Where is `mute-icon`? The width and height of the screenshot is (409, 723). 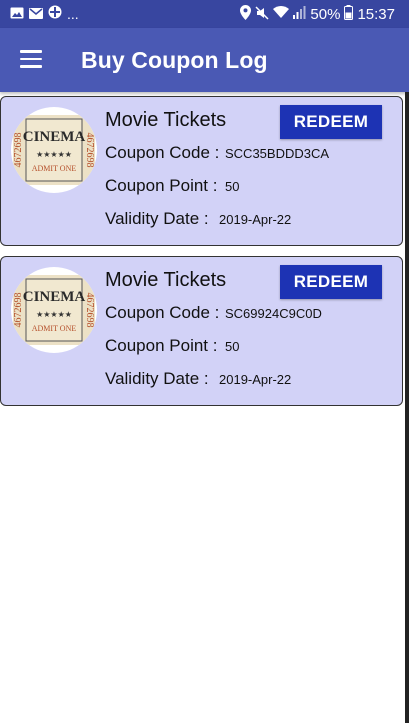 mute-icon is located at coordinates (262, 14).